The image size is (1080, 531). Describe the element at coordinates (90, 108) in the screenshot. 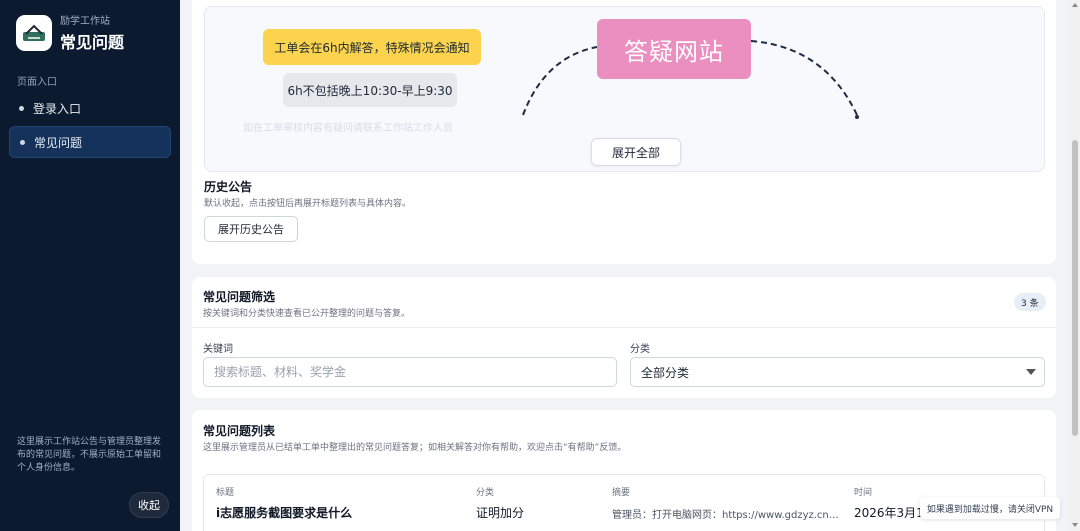

I see `sidebar-item-login: 登录入口` at that location.